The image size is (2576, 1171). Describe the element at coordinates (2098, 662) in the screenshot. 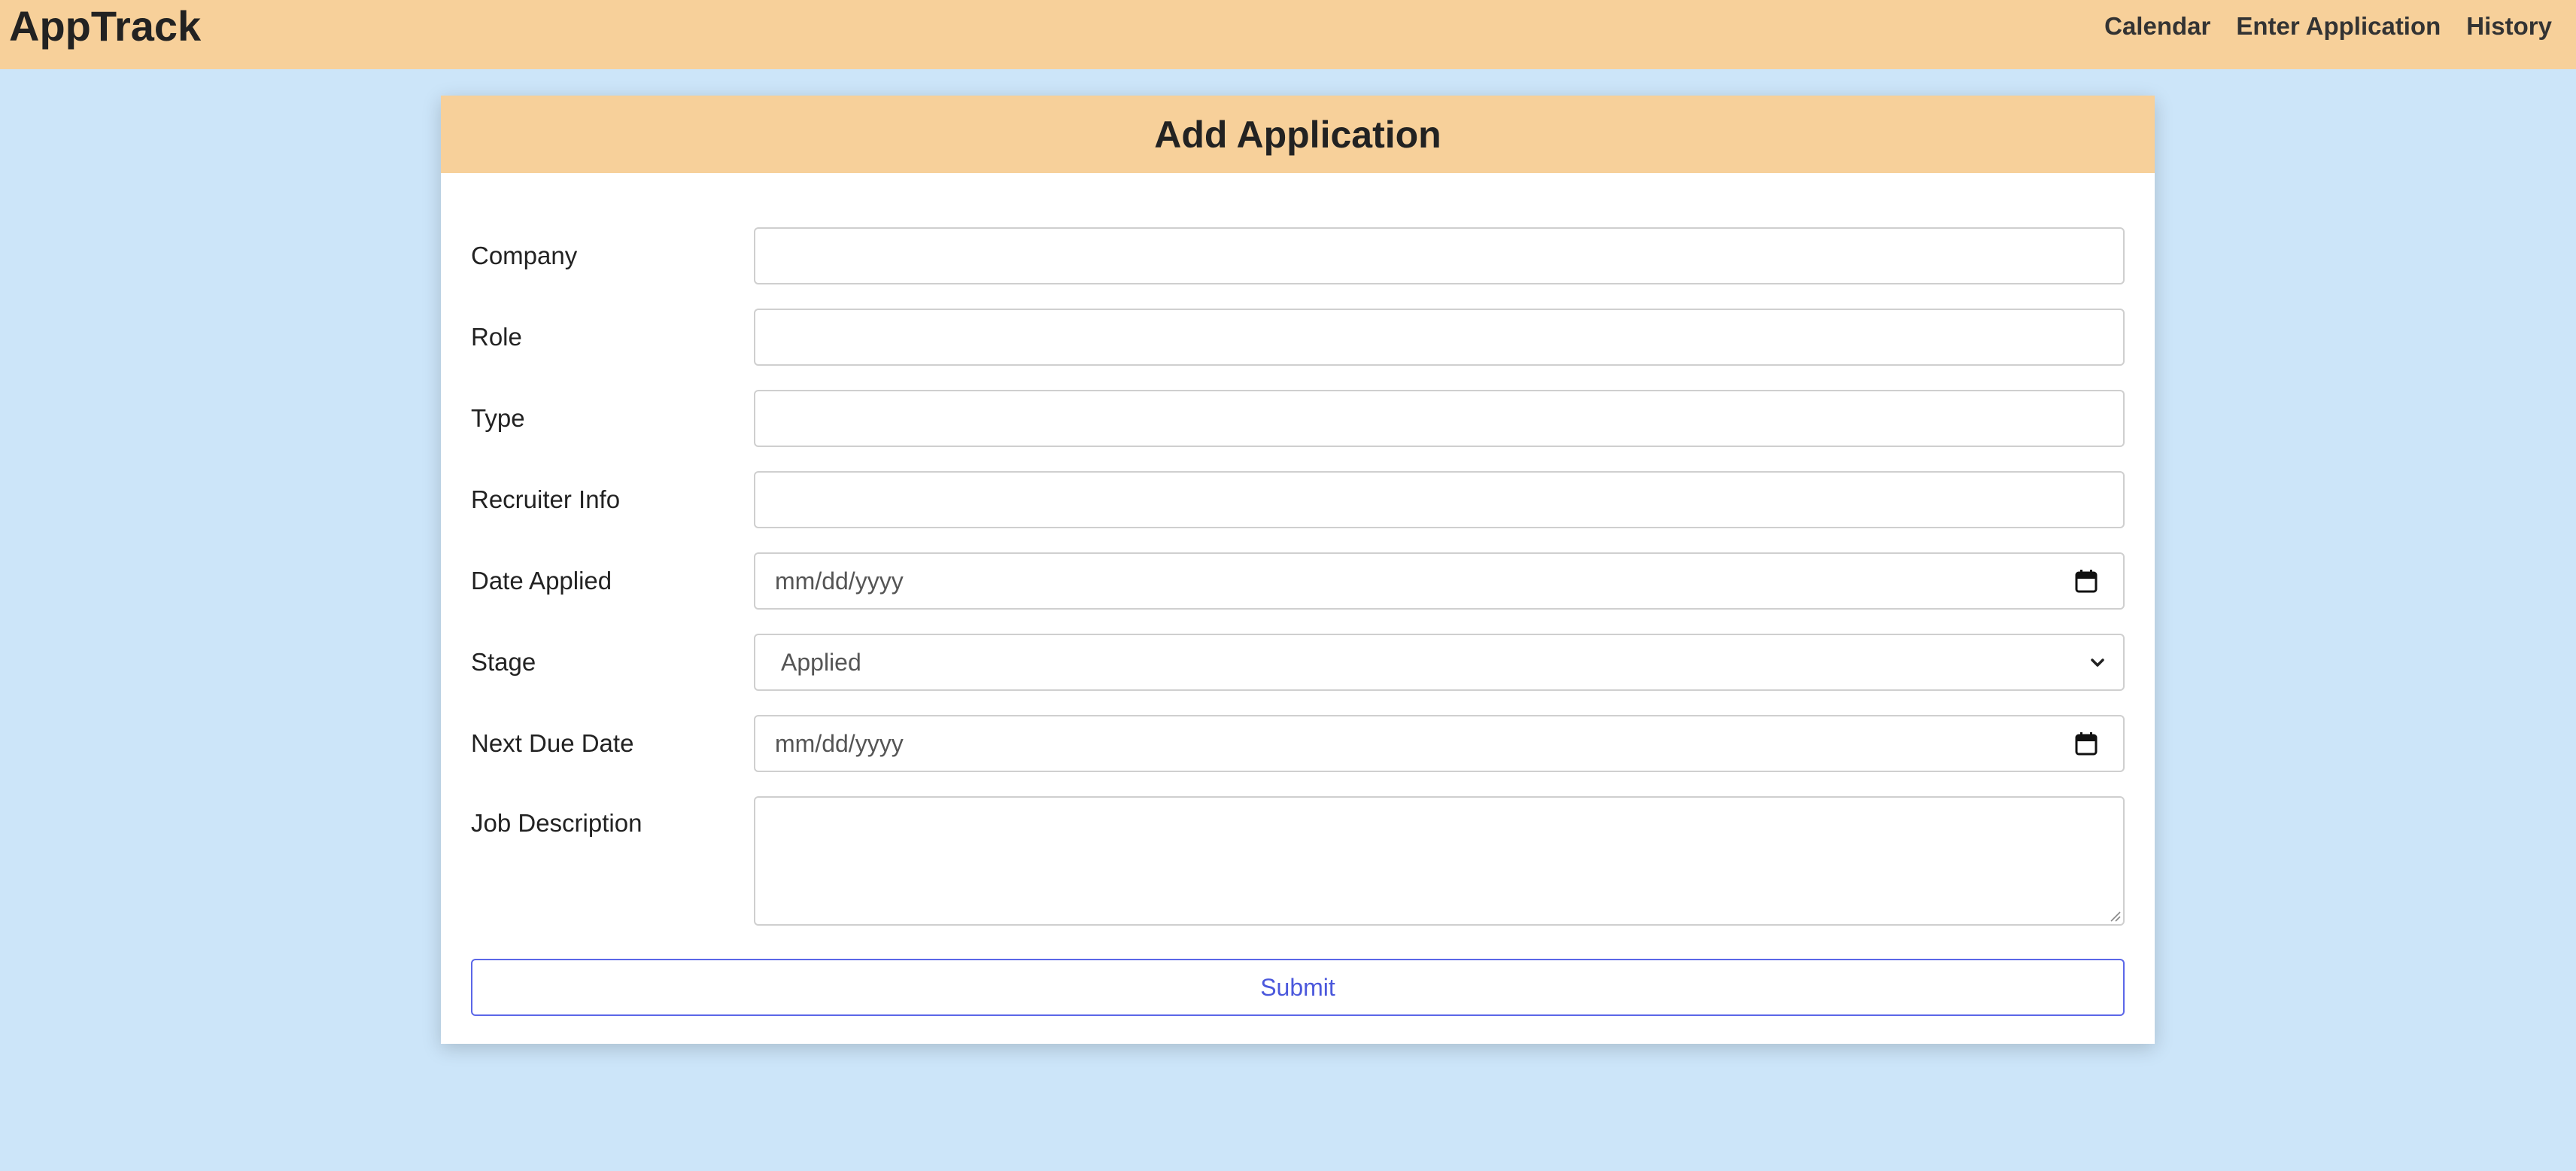

I see `chevron-down-icon` at that location.